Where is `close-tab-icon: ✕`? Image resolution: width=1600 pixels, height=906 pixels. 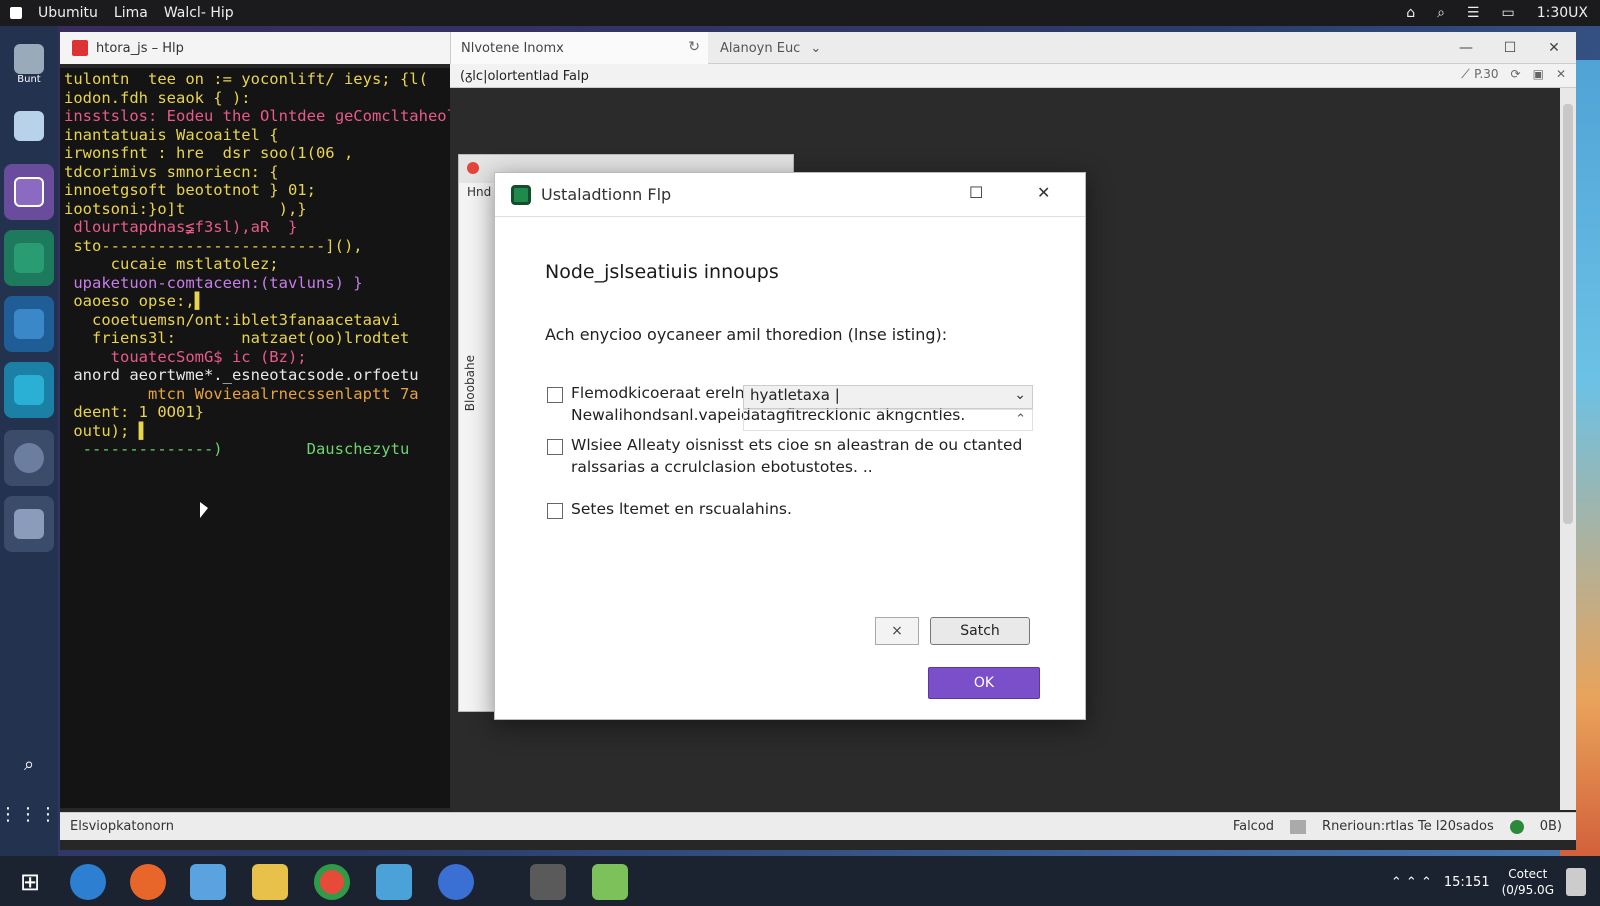
close-tab-icon: ✕ is located at coordinates (1561, 74).